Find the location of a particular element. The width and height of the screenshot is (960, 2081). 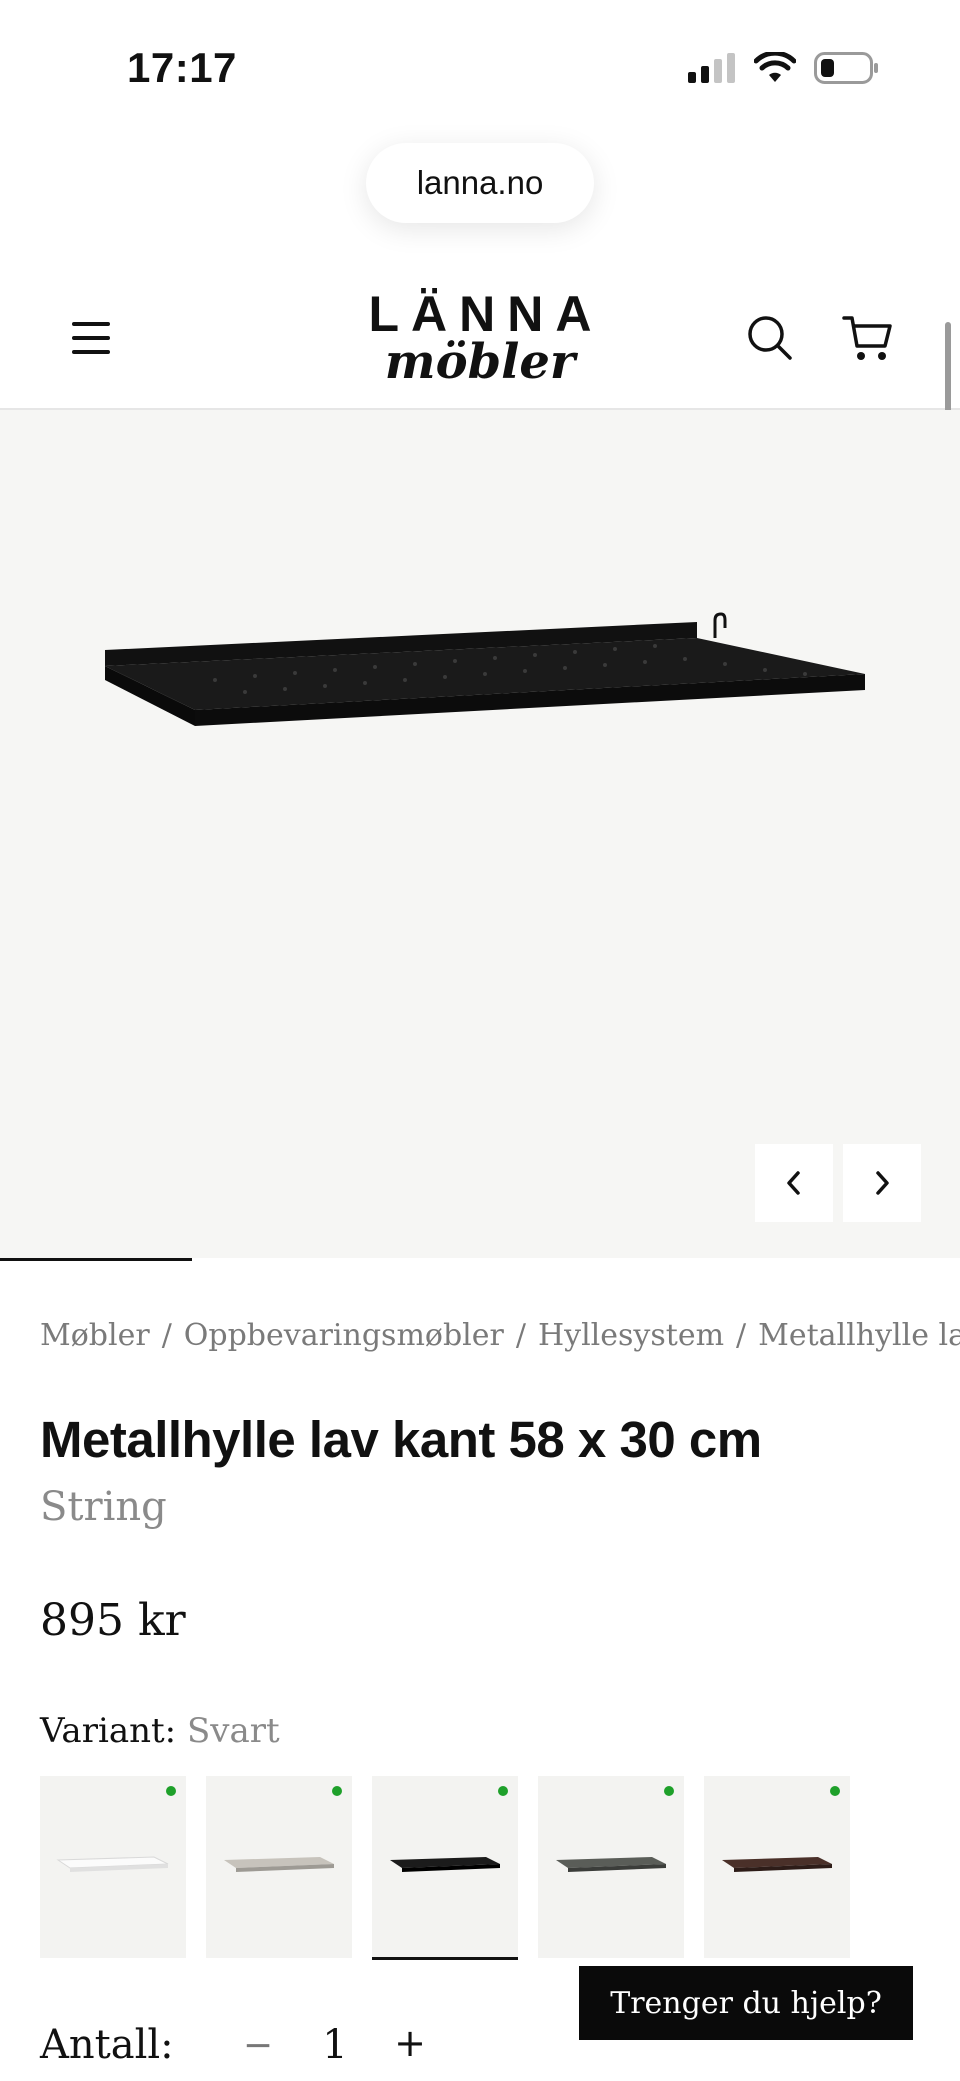

variant-label: Variant: Svart is located at coordinates (160, 1731).